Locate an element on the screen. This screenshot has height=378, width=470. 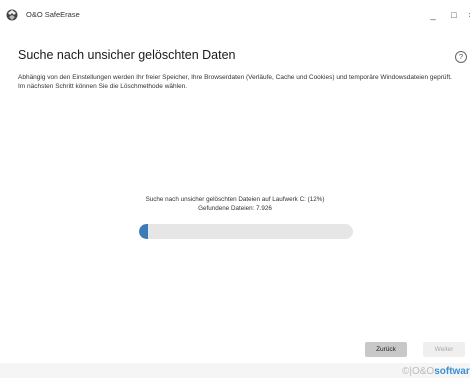
files-found-text: Gefundene Dateien: 7.926 is located at coordinates (235, 208).